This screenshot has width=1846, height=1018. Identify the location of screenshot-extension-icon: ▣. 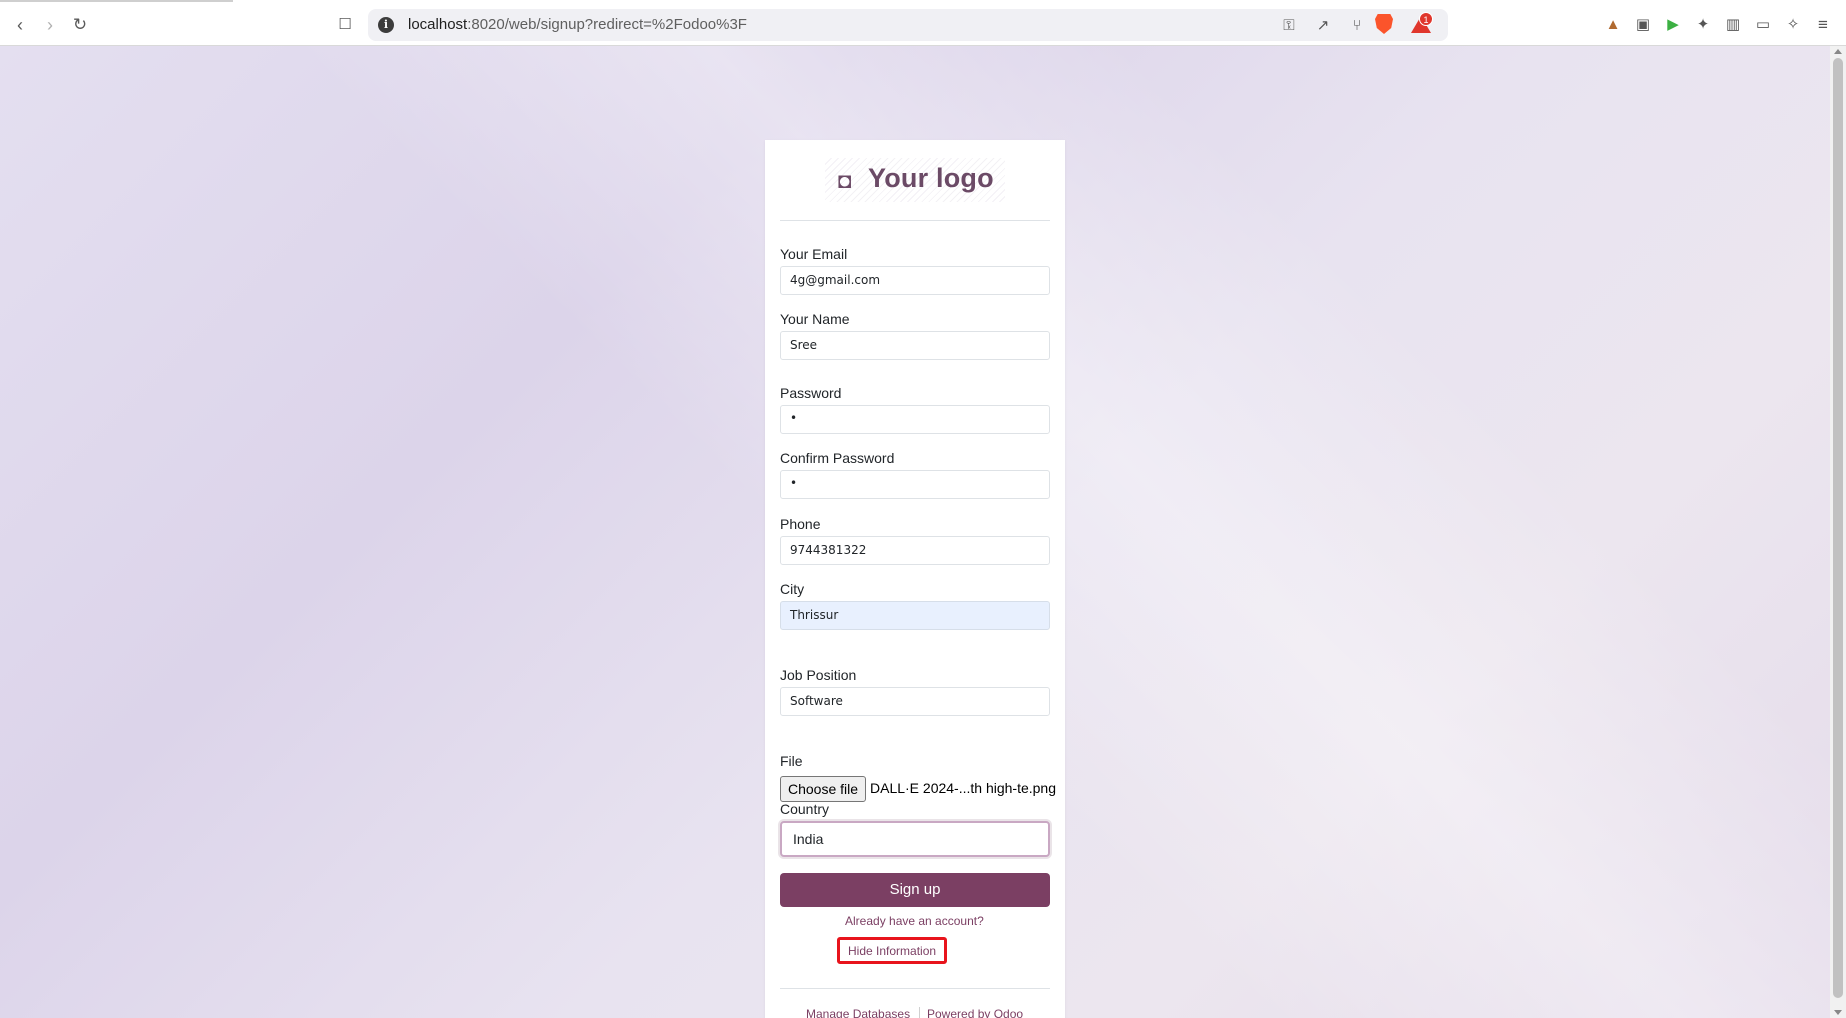
(1643, 25).